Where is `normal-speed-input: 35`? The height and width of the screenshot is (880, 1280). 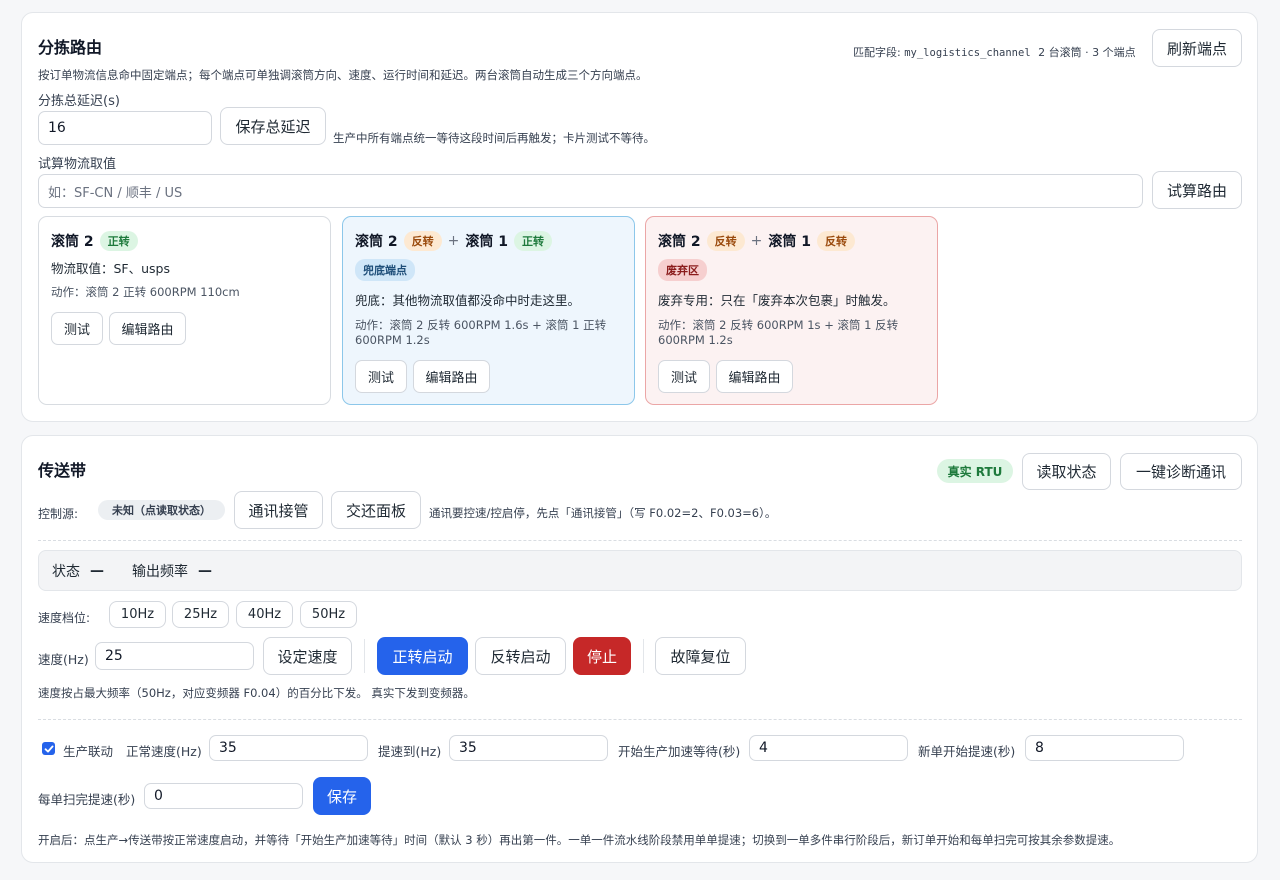
normal-speed-input: 35 is located at coordinates (288, 748).